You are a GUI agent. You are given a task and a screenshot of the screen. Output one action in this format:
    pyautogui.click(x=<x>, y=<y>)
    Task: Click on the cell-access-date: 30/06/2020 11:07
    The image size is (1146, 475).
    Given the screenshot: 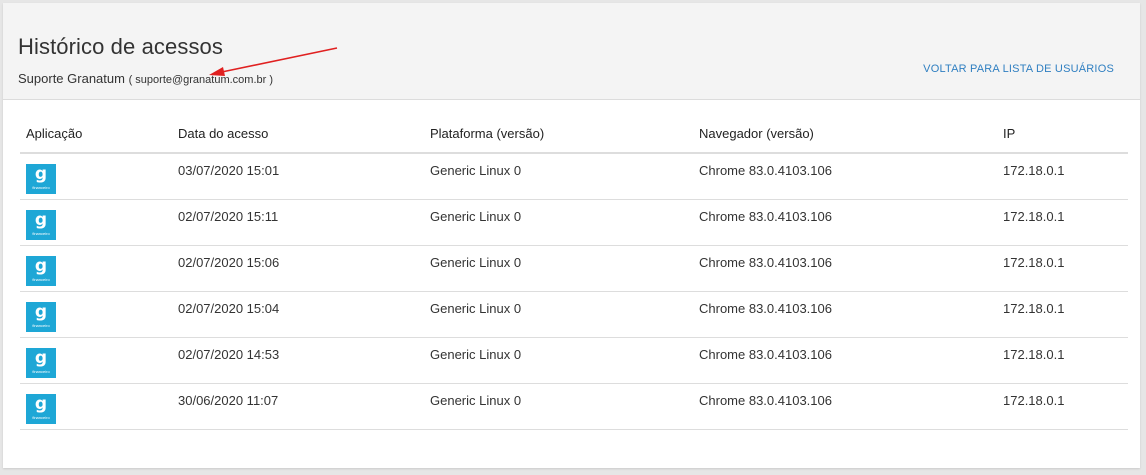 What is the action you would take?
    pyautogui.click(x=298, y=406)
    